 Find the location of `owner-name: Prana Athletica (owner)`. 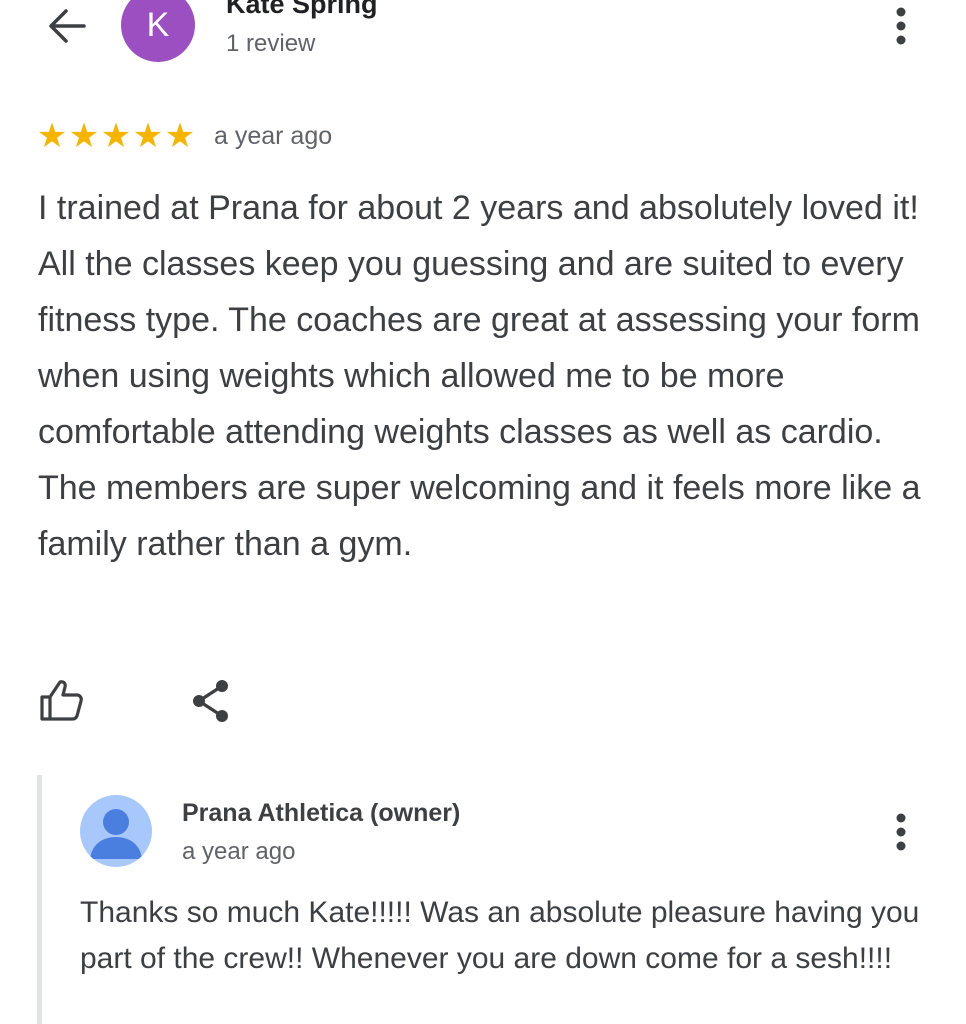

owner-name: Prana Athletica (owner) is located at coordinates (321, 813).